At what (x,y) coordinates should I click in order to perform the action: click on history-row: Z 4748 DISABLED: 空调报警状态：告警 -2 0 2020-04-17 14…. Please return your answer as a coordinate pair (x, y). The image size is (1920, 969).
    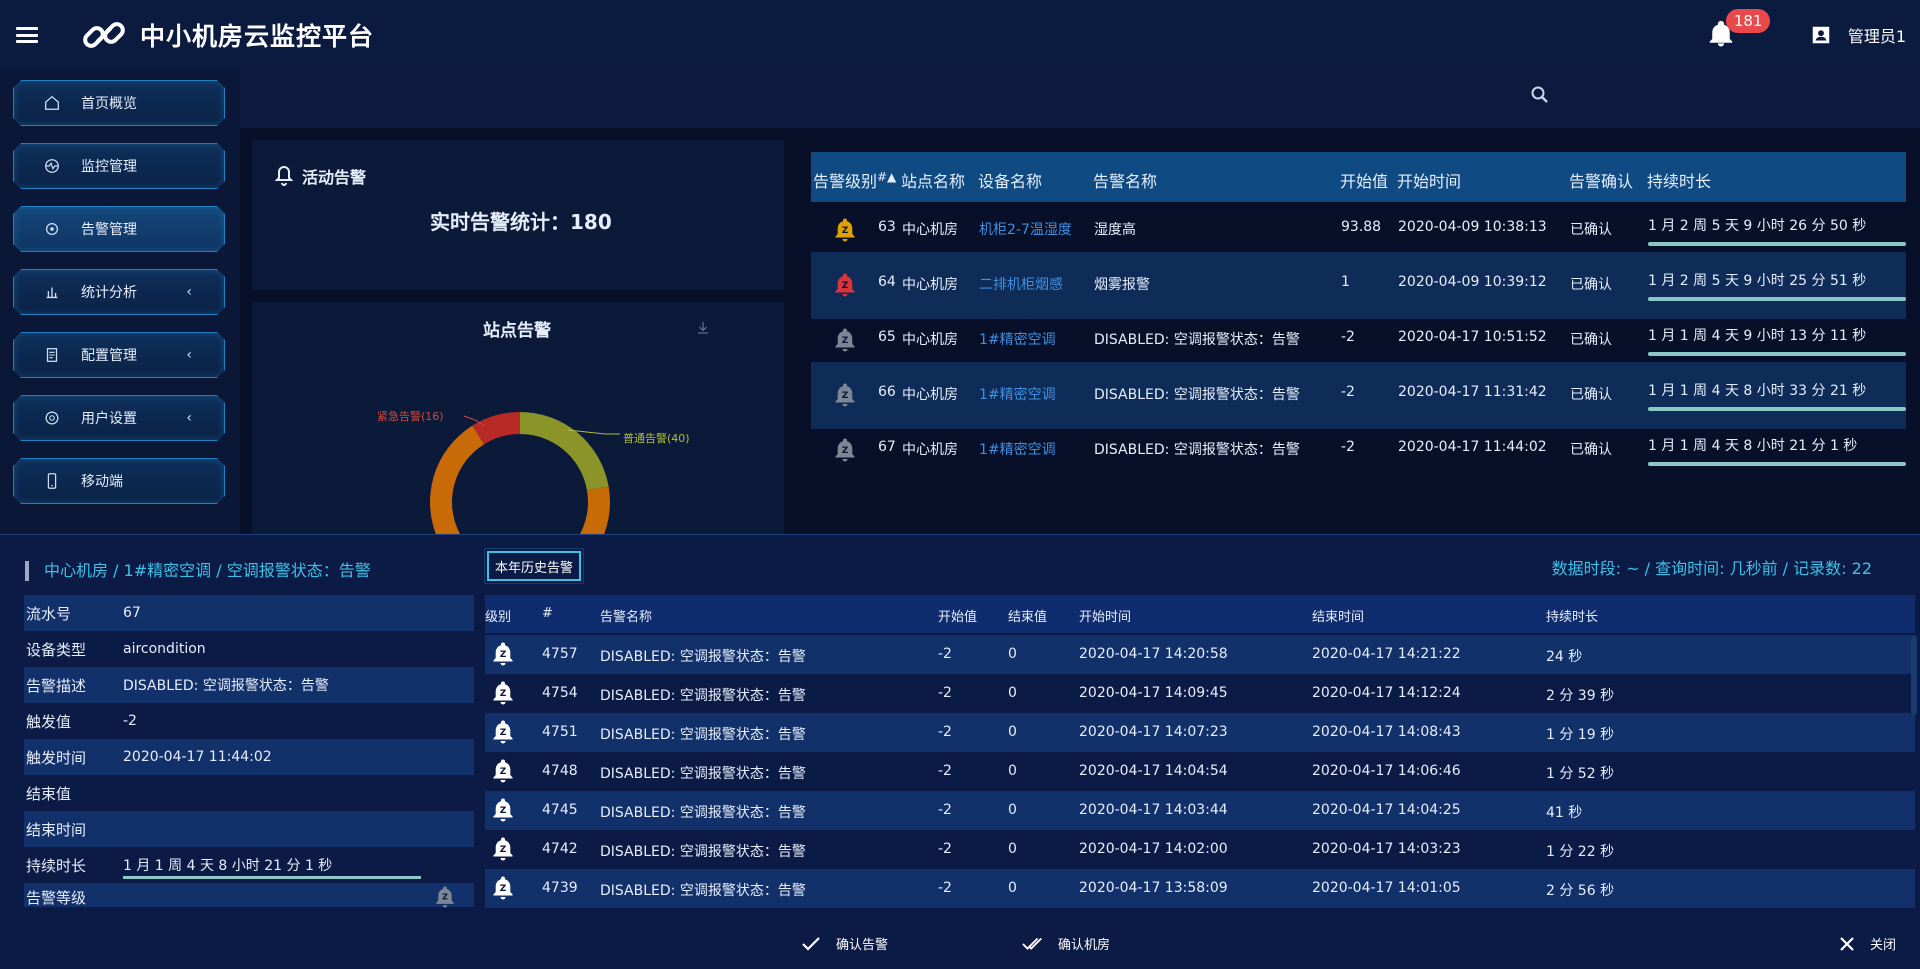
    Looking at the image, I should click on (1200, 771).